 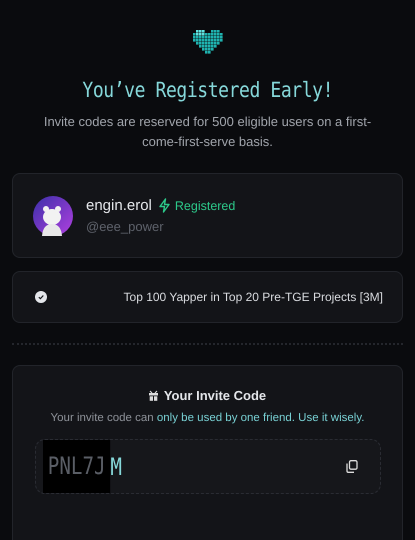 I want to click on copy-icon, so click(x=352, y=466).